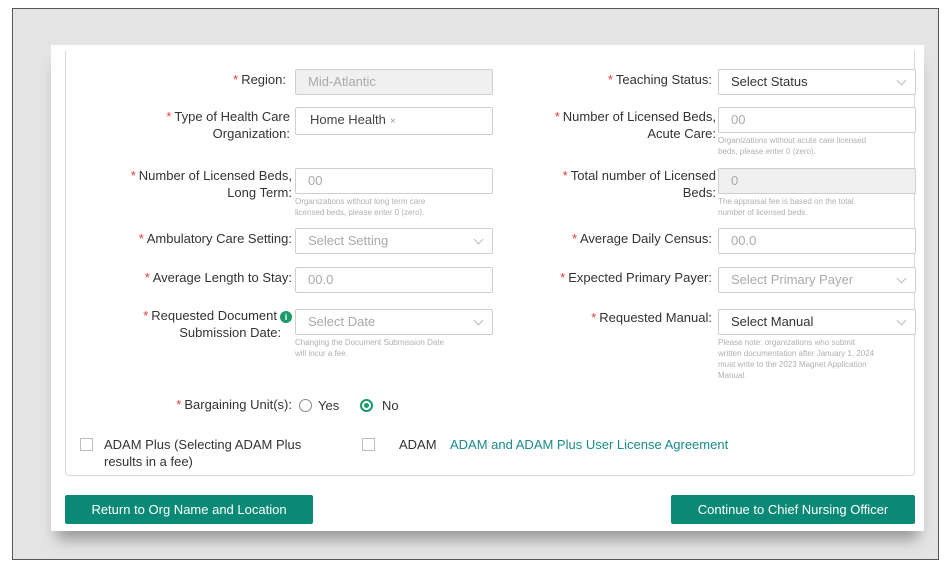 The width and height of the screenshot is (951, 568). What do you see at coordinates (259, 79) in the screenshot?
I see `region-label: * Region:` at bounding box center [259, 79].